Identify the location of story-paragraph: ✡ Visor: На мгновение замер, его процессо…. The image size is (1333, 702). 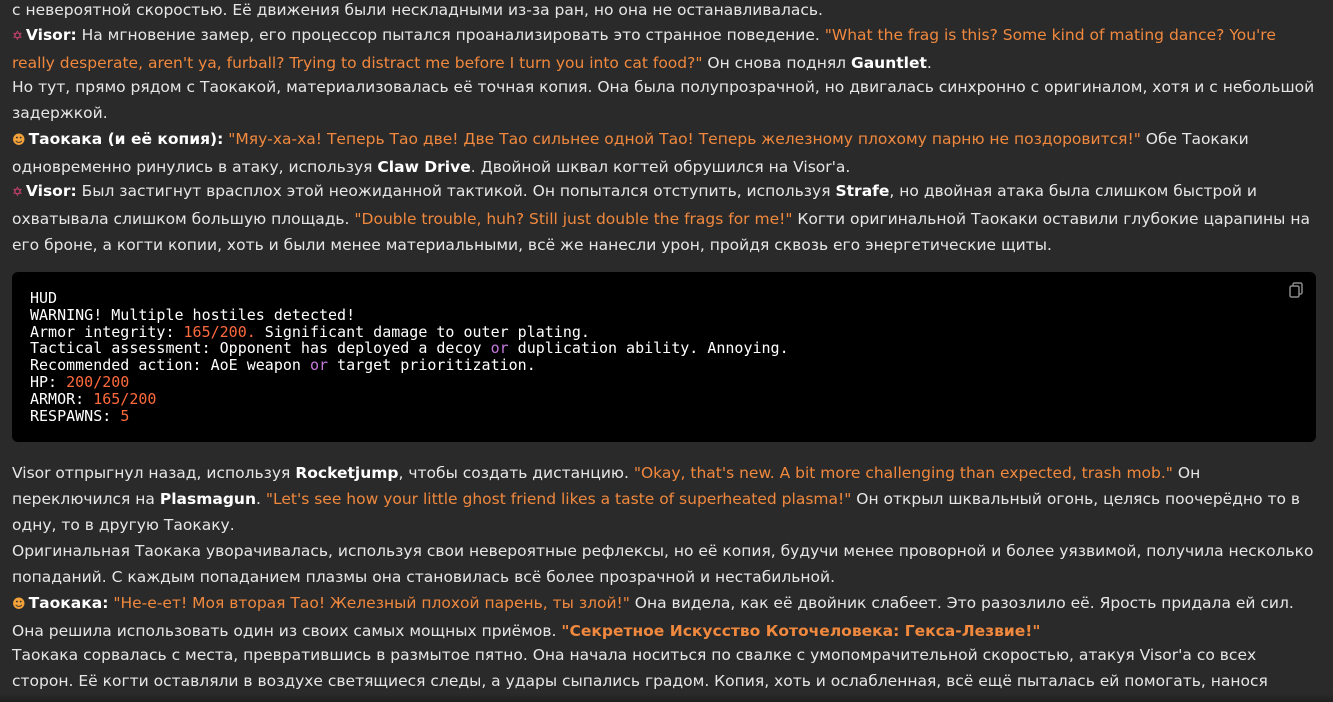
(665, 49).